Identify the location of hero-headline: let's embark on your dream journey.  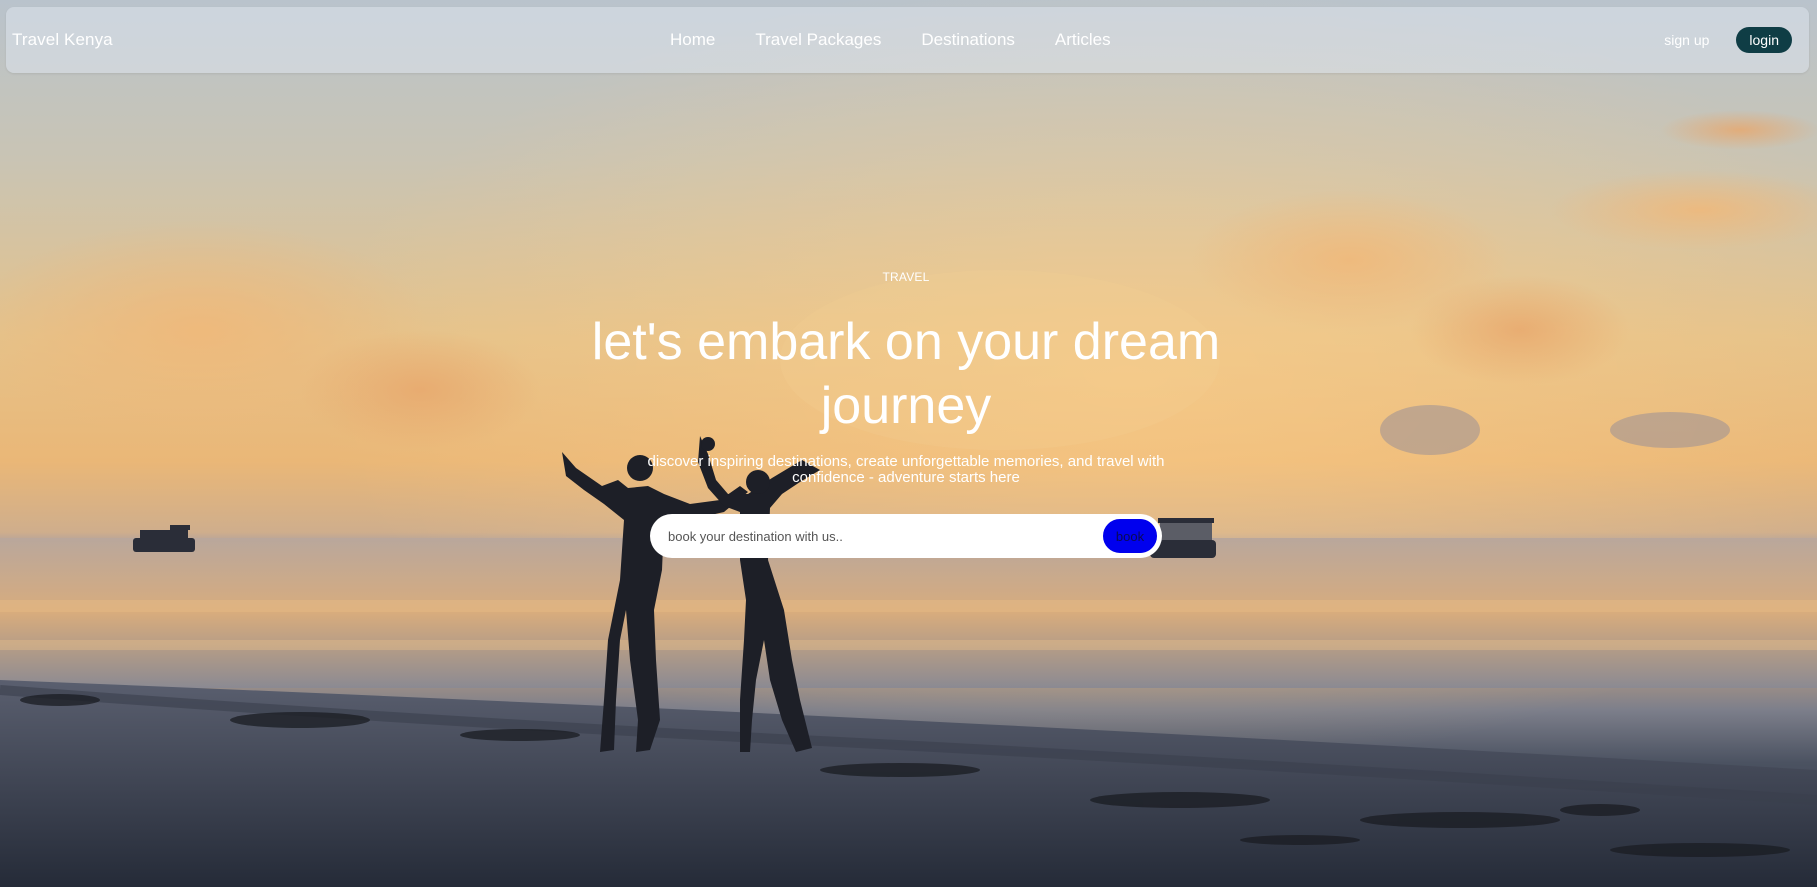
(906, 374).